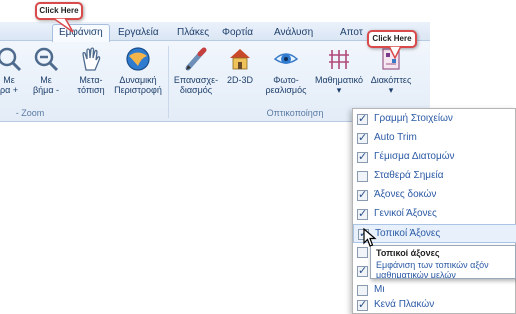 The height and width of the screenshot is (314, 516). Describe the element at coordinates (196, 80) in the screenshot. I see `regenerate-label1: Επανασχε-` at that location.